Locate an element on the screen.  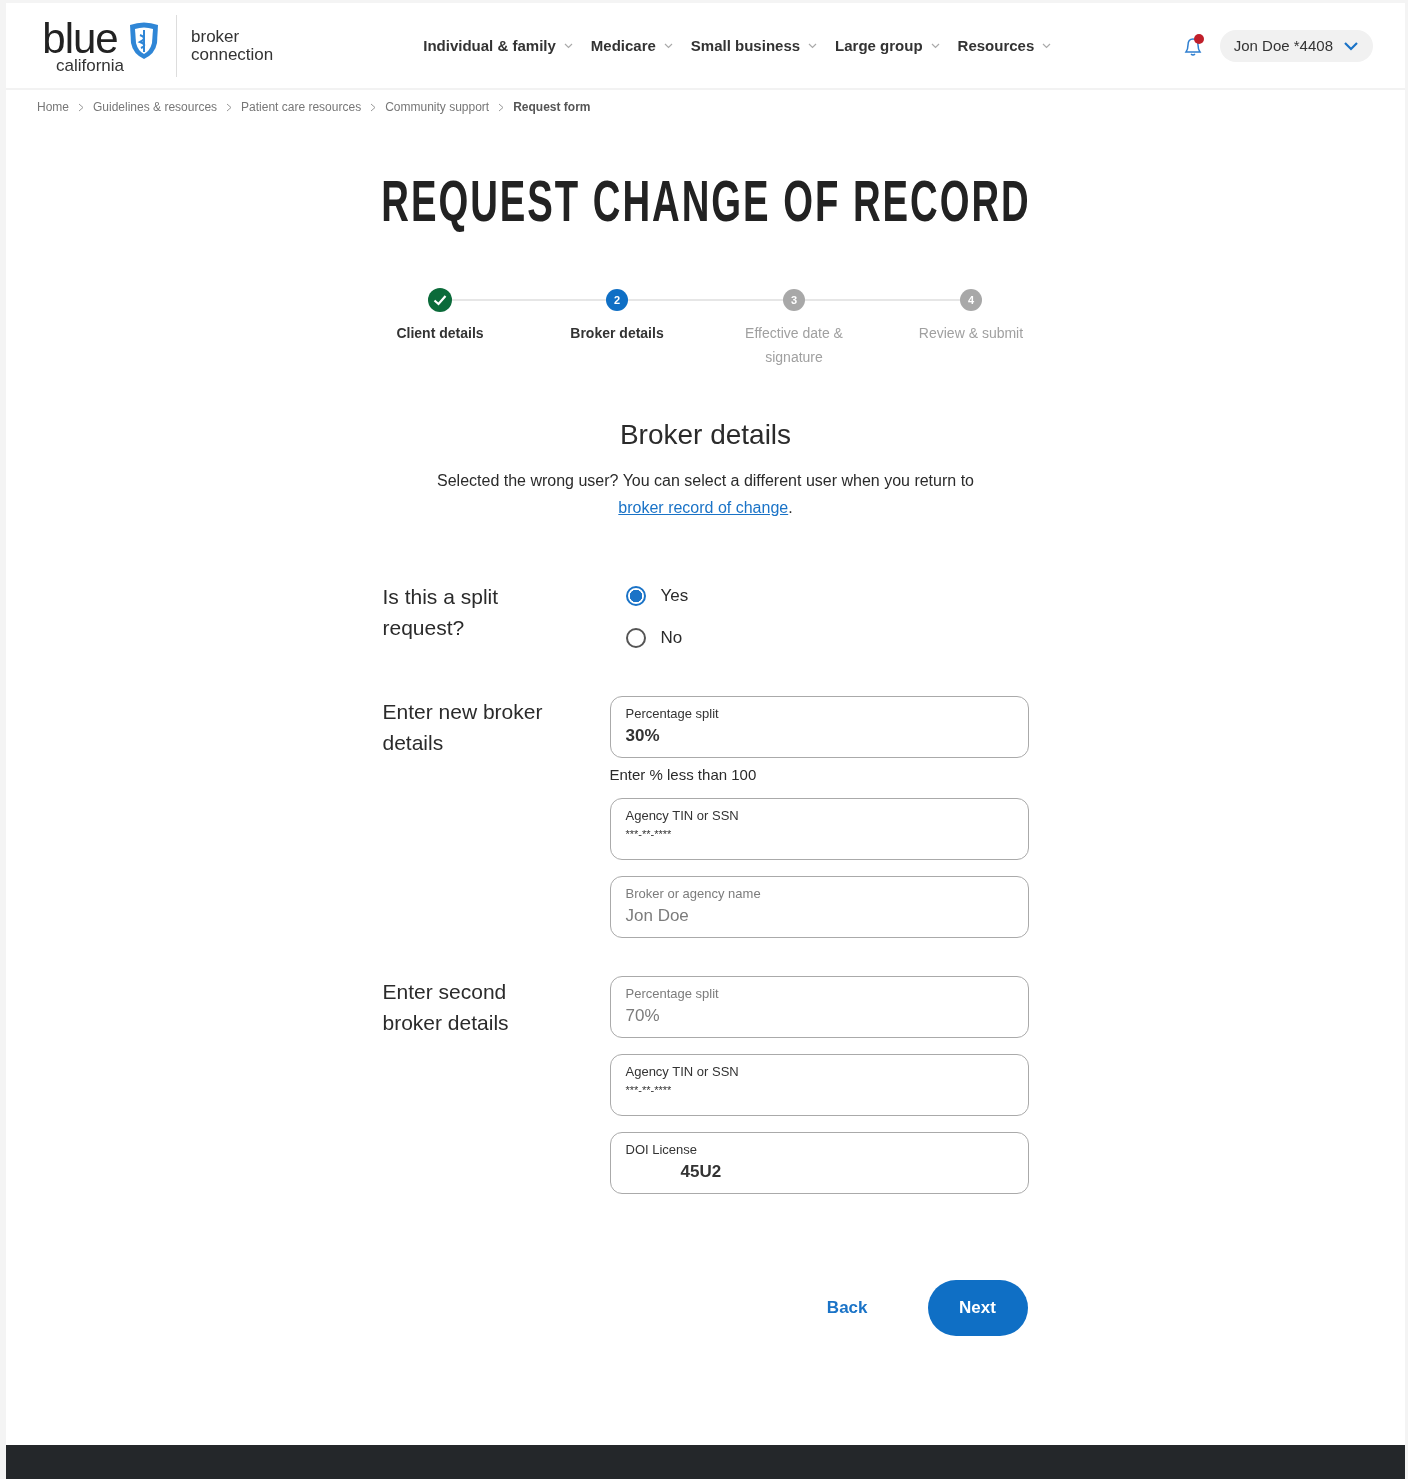
input-field: Percentage split 30% is located at coordinates (819, 727).